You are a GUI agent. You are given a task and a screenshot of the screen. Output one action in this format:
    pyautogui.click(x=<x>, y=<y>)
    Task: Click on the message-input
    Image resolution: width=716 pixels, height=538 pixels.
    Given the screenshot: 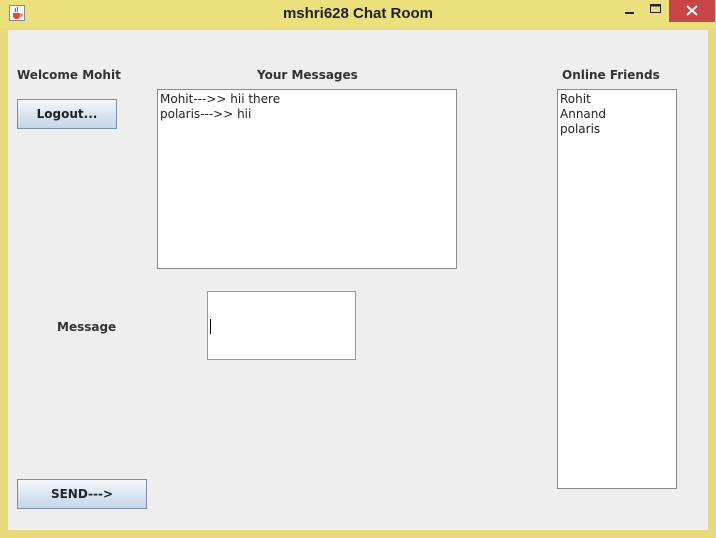 What is the action you would take?
    pyautogui.click(x=281, y=325)
    